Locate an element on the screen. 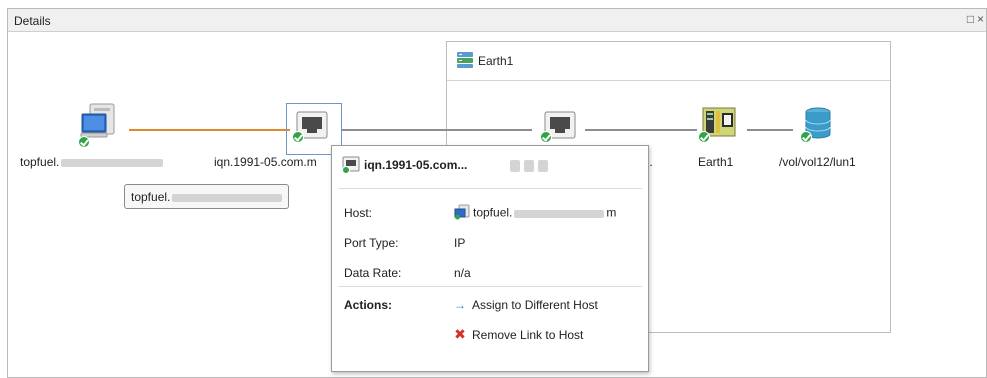 This screenshot has height=378, width=987. hover-tooltip: topfuel. is located at coordinates (207, 196).